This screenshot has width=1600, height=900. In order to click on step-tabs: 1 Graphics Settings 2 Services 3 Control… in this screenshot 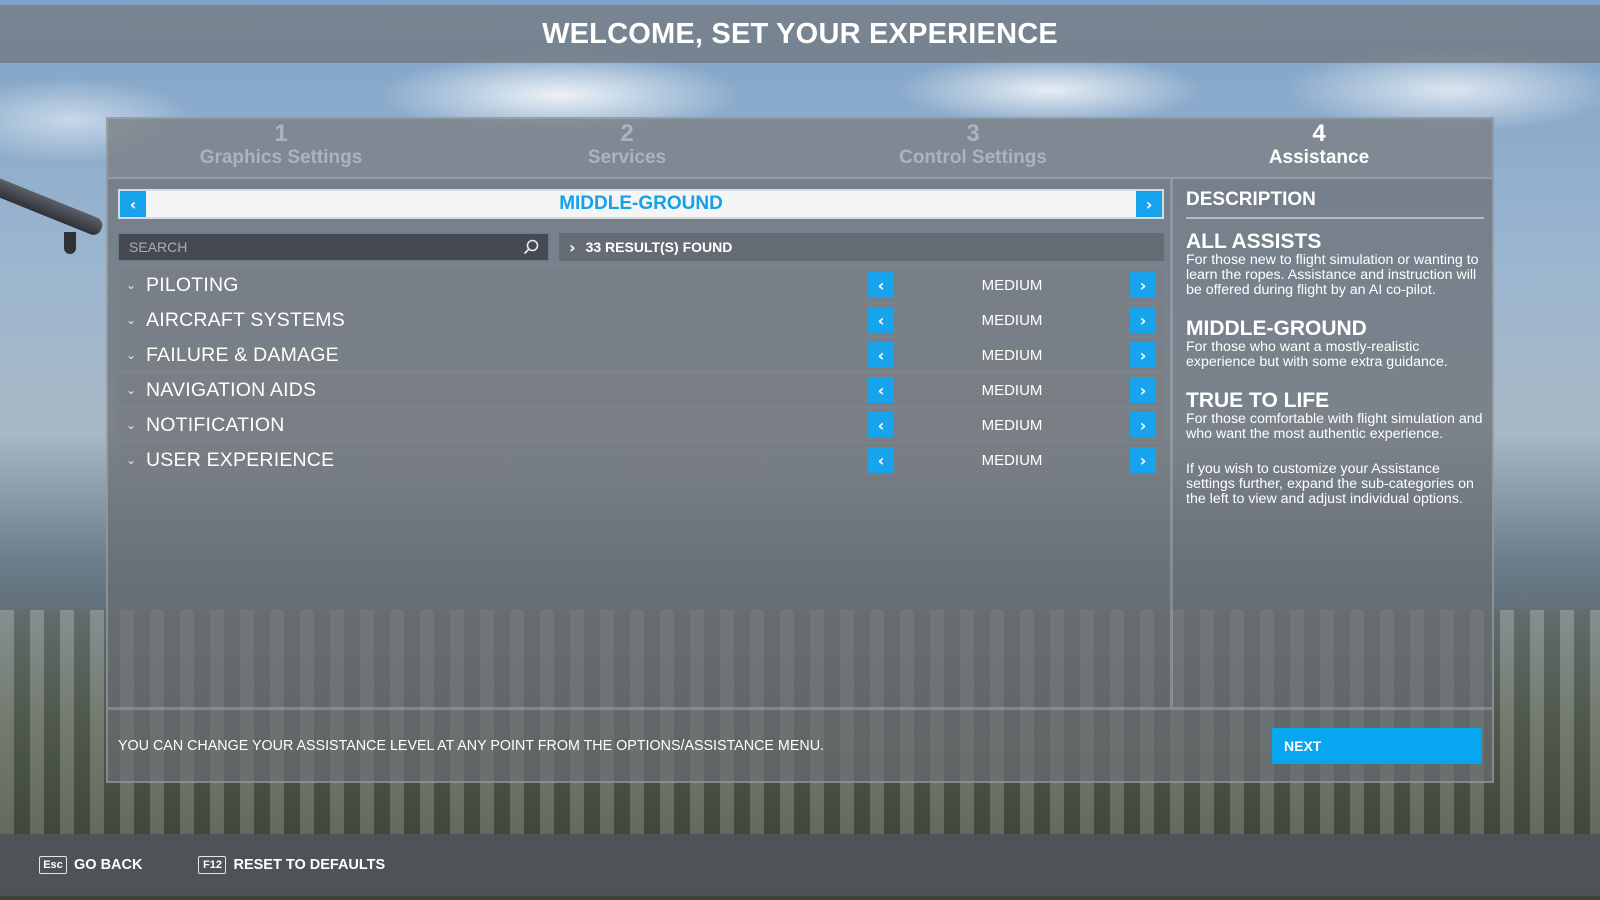, I will do `click(800, 149)`.